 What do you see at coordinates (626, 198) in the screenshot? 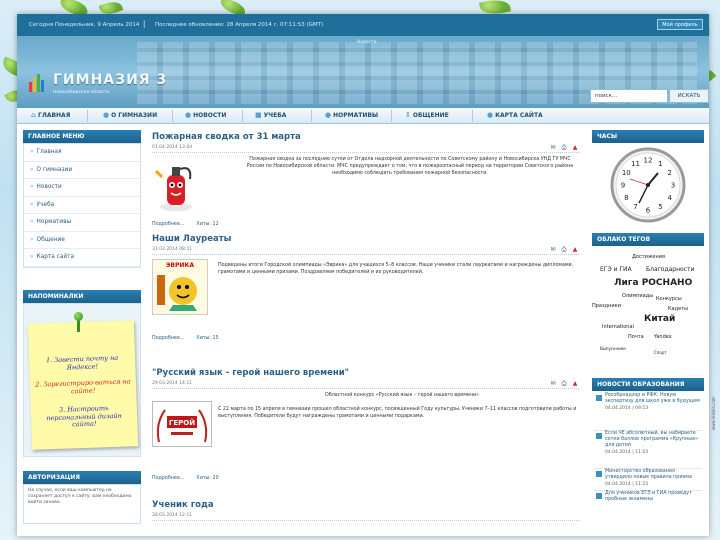
I see `clock-numeral: 8` at bounding box center [626, 198].